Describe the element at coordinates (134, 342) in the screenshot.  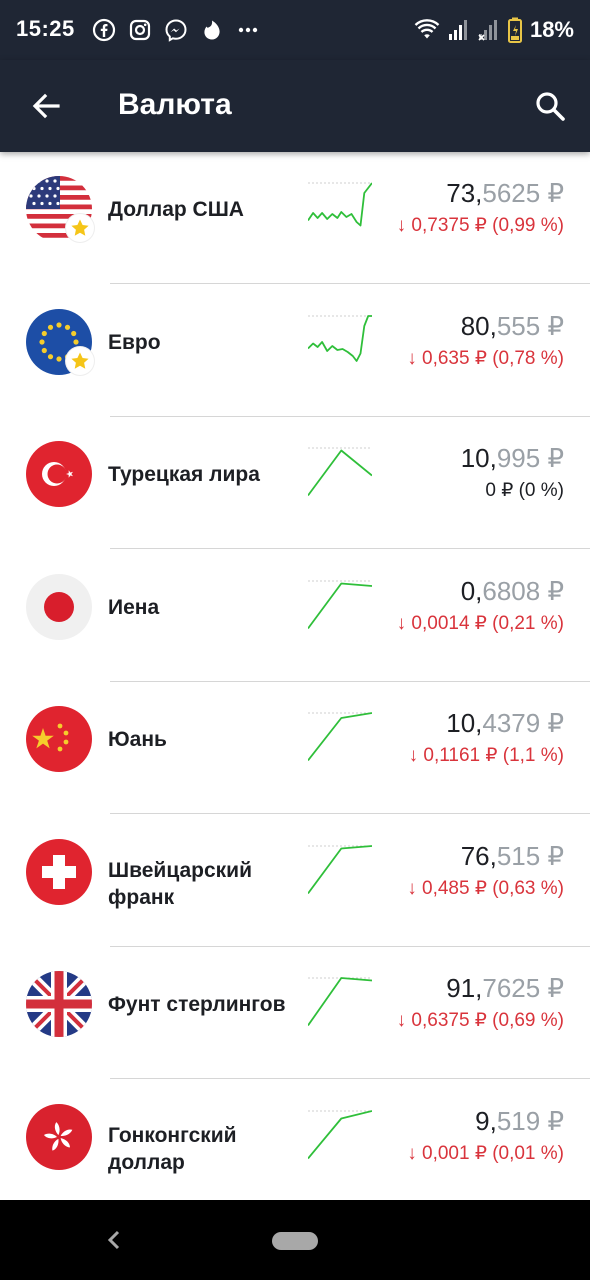
I see `currency-name: Евро` at that location.